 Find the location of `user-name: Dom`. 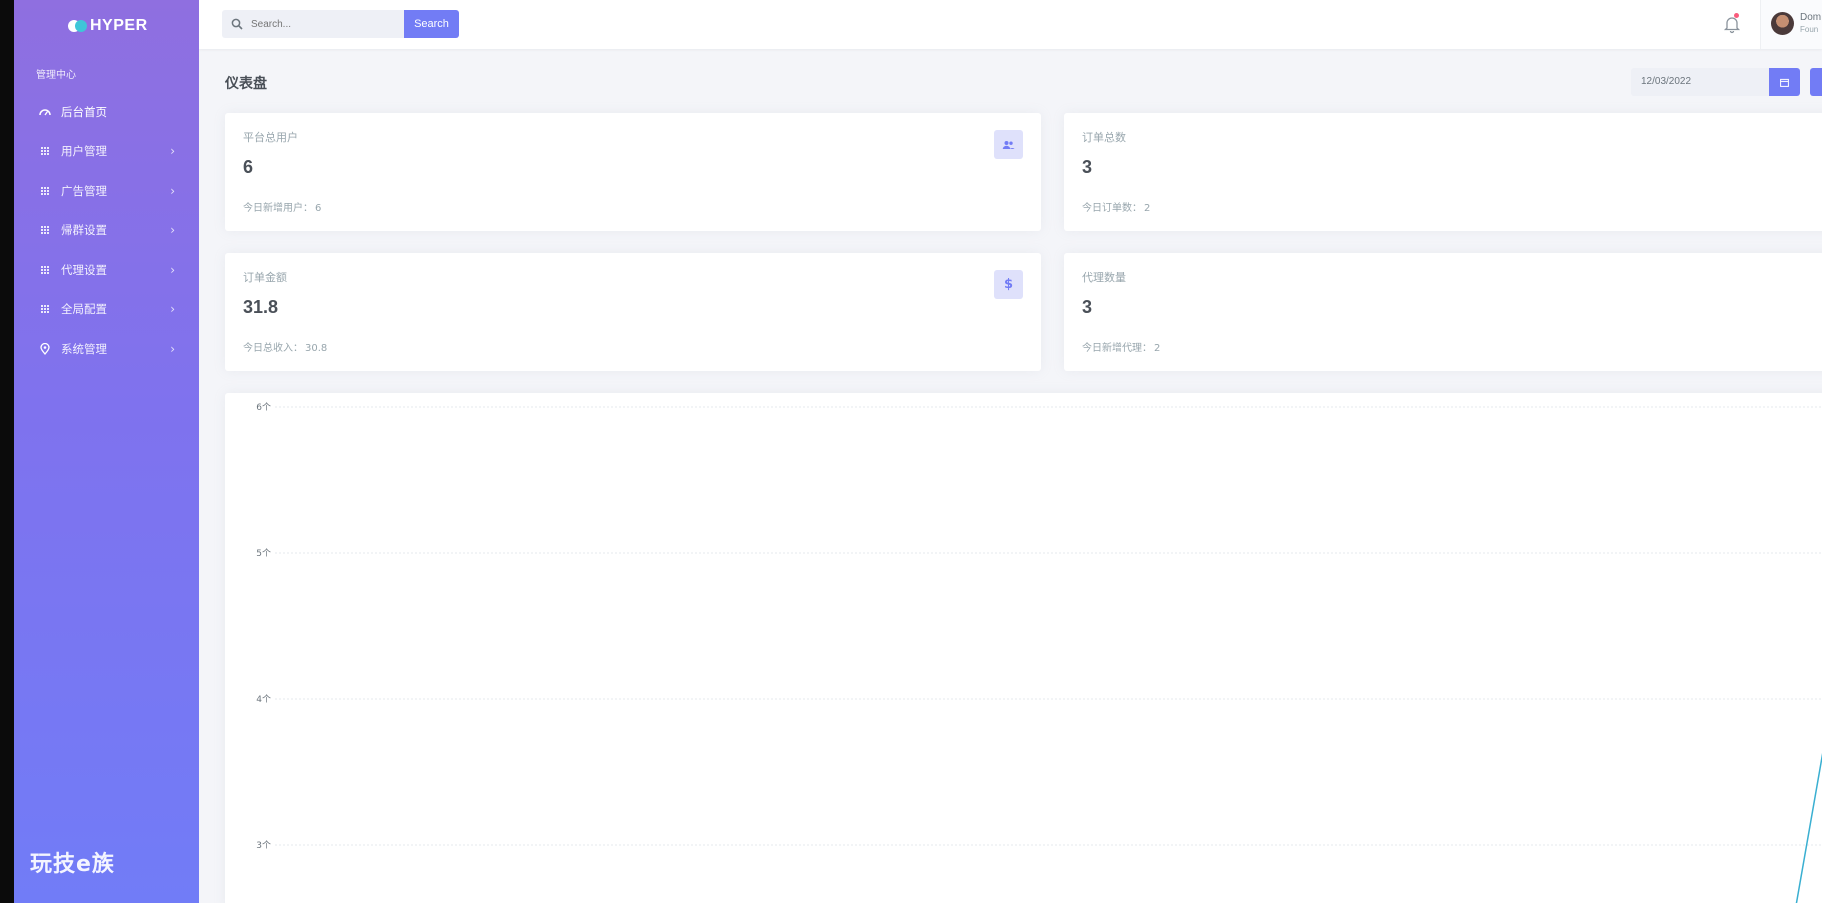

user-name: Dom is located at coordinates (1811, 17).